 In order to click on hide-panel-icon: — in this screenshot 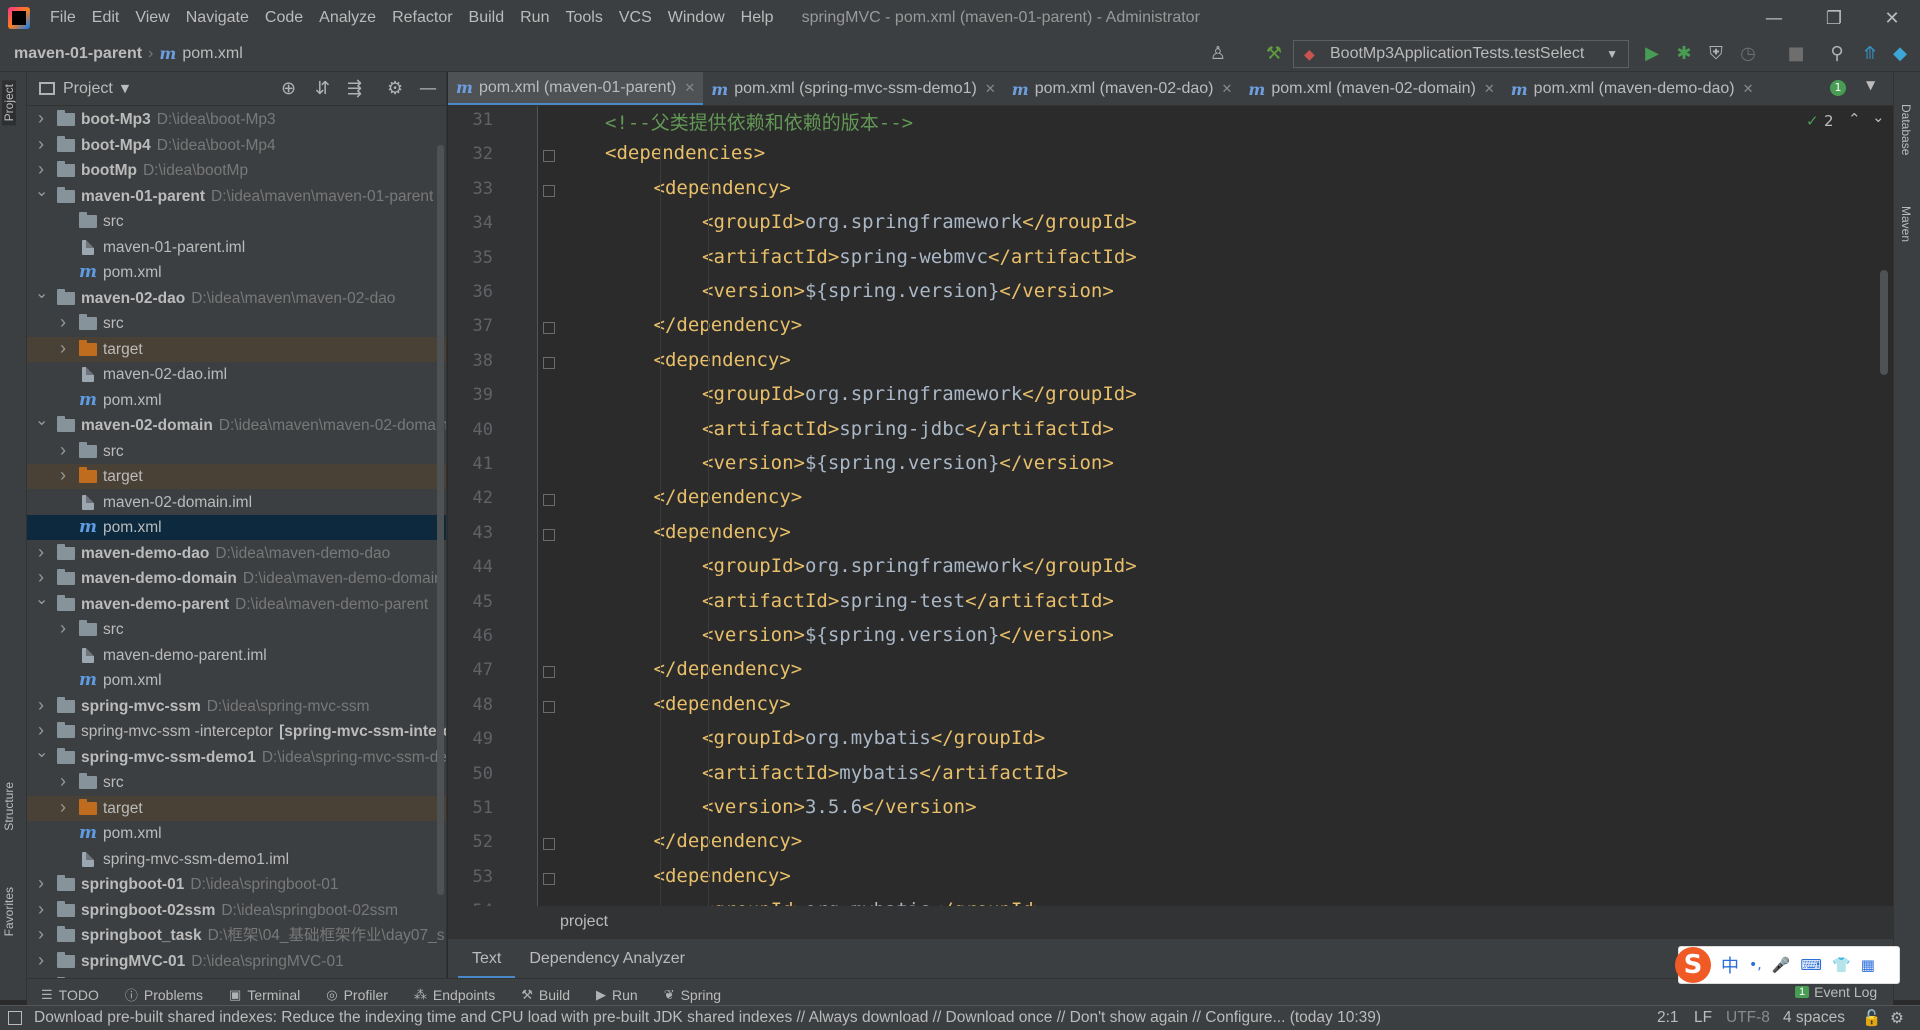, I will do `click(428, 88)`.